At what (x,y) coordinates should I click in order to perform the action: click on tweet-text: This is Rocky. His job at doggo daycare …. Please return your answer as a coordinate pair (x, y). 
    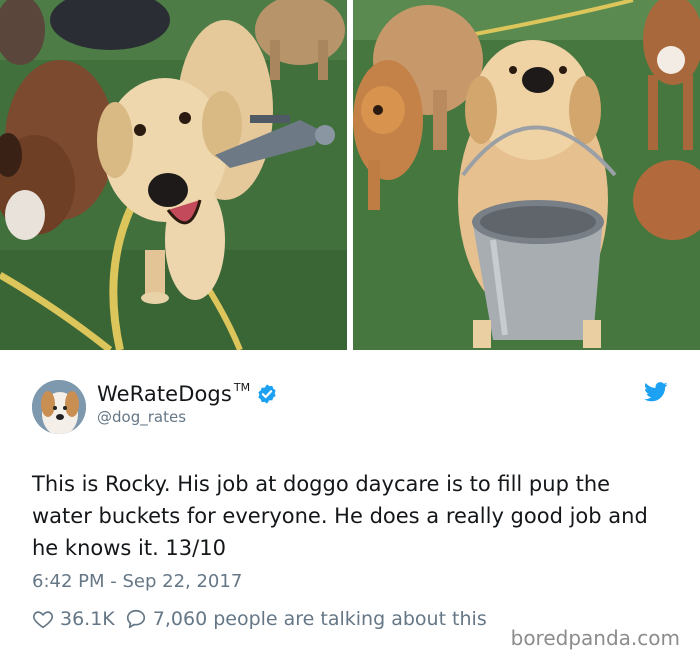
    Looking at the image, I should click on (340, 516).